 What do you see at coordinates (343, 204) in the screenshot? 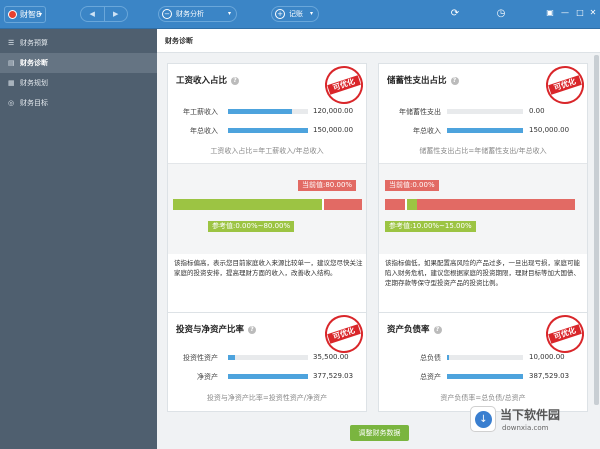
I see `gauge-over-segment` at bounding box center [343, 204].